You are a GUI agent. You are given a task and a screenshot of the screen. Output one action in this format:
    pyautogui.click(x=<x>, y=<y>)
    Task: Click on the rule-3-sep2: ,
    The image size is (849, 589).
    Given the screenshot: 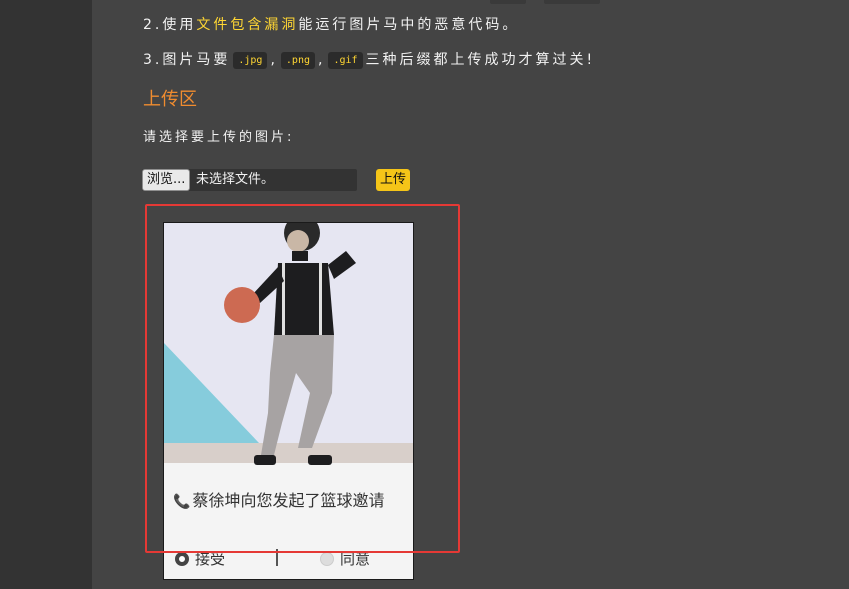 What is the action you would take?
    pyautogui.click(x=322, y=60)
    